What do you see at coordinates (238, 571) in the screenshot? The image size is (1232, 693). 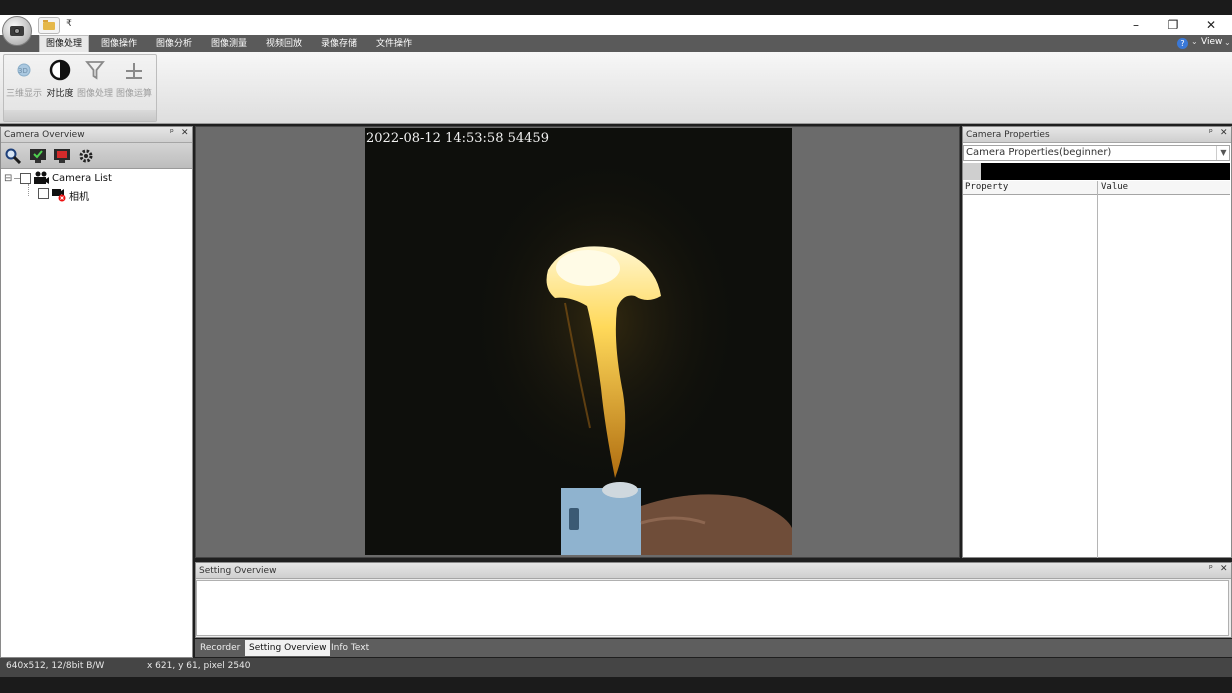 I see `setting-overview-title: Setting Overview` at bounding box center [238, 571].